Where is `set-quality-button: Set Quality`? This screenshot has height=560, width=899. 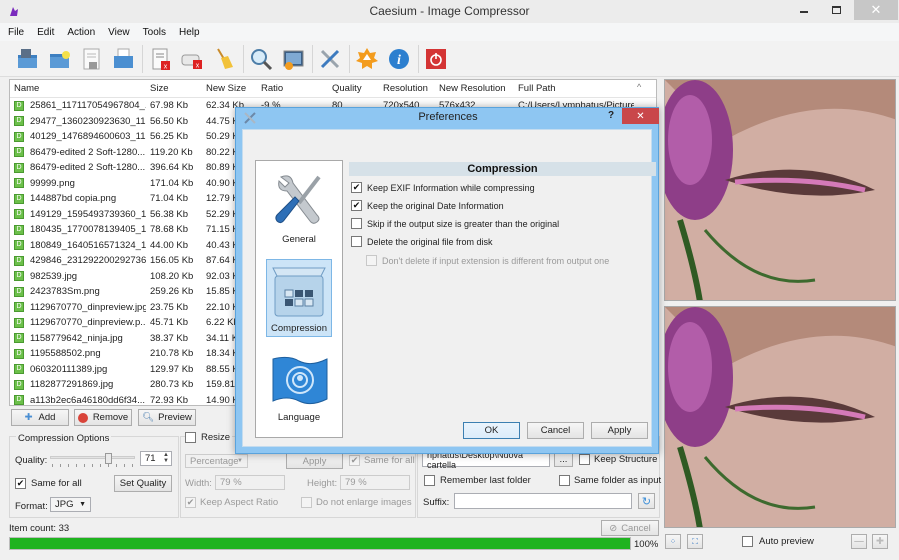 set-quality-button: Set Quality is located at coordinates (143, 483).